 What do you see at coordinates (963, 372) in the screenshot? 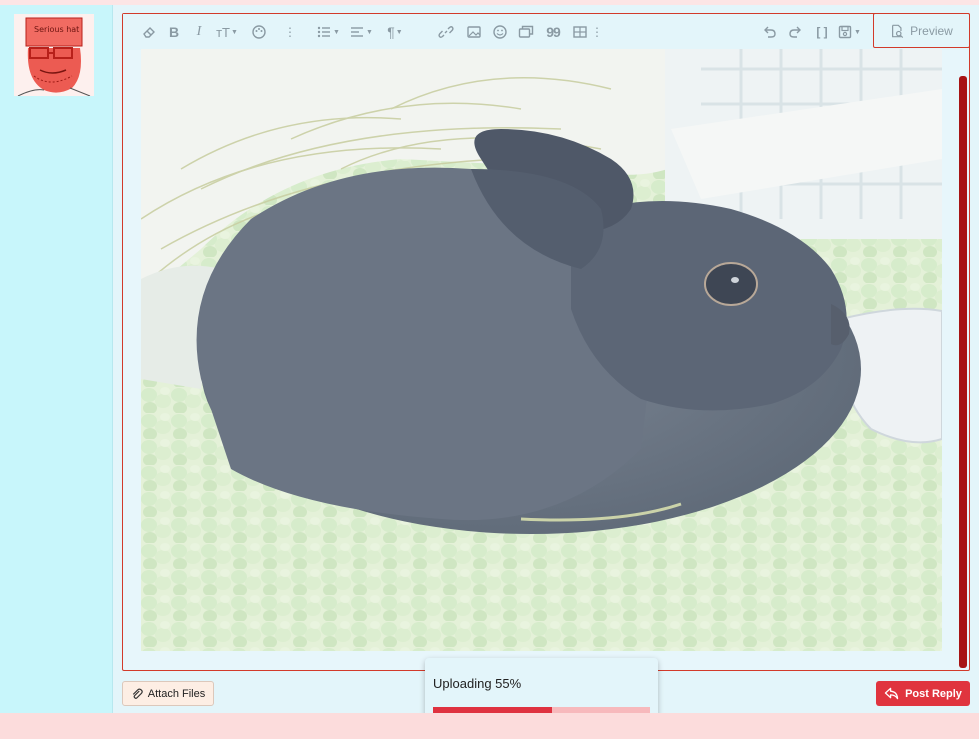
I see `editor-scrollbar` at bounding box center [963, 372].